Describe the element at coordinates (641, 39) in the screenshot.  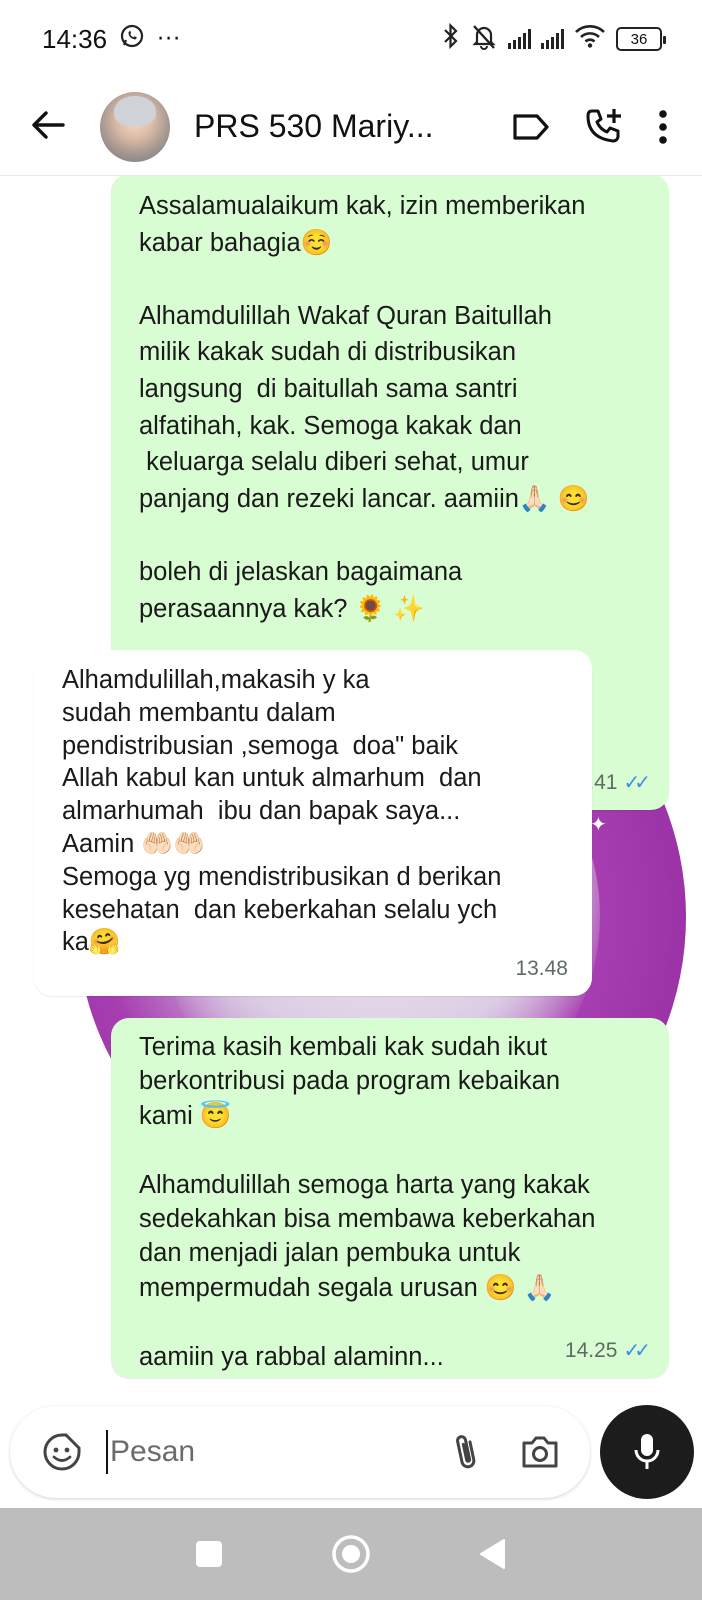
I see `battery-icon: 36` at that location.